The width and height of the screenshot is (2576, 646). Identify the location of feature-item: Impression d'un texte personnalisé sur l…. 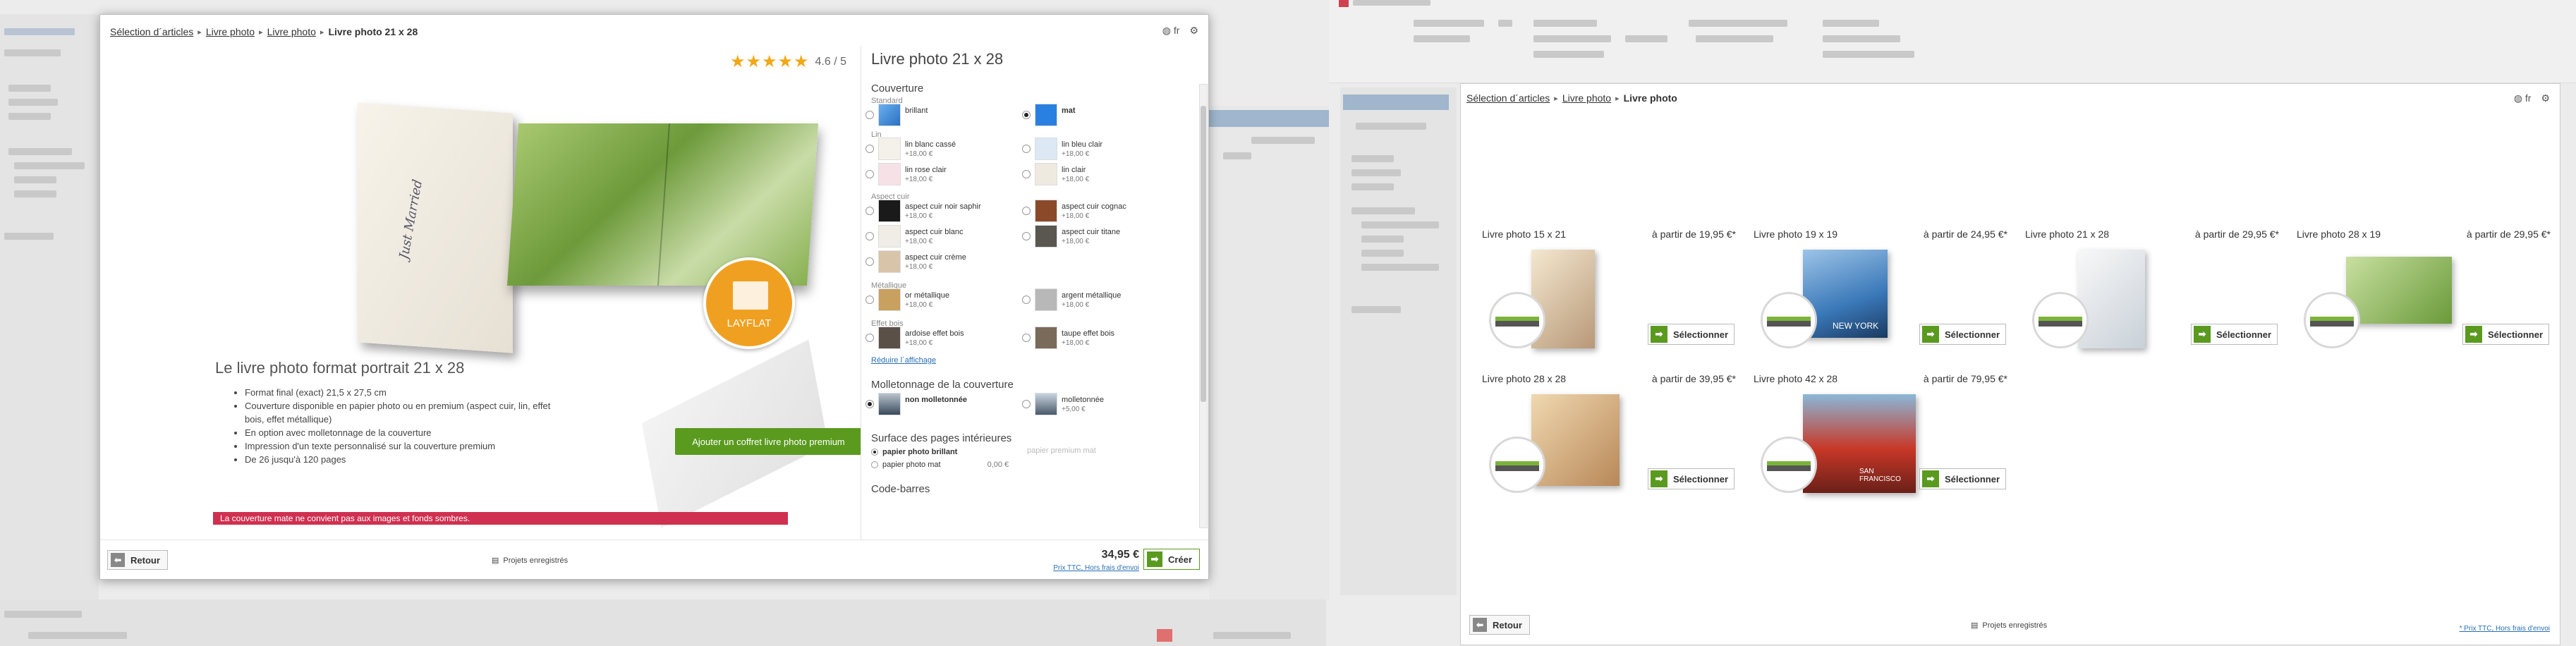
(403, 446).